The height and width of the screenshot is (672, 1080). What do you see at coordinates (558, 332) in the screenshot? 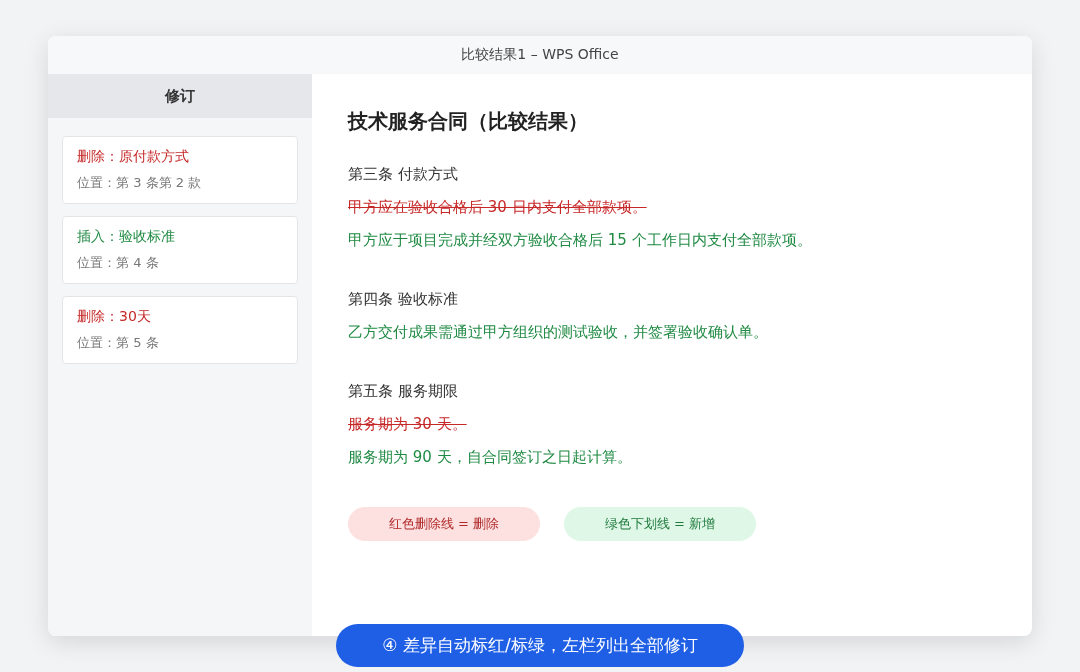
I see `inserted-text: 乙方交付成果需通过甲方组织的测试验收，并签署验收确认单。` at bounding box center [558, 332].